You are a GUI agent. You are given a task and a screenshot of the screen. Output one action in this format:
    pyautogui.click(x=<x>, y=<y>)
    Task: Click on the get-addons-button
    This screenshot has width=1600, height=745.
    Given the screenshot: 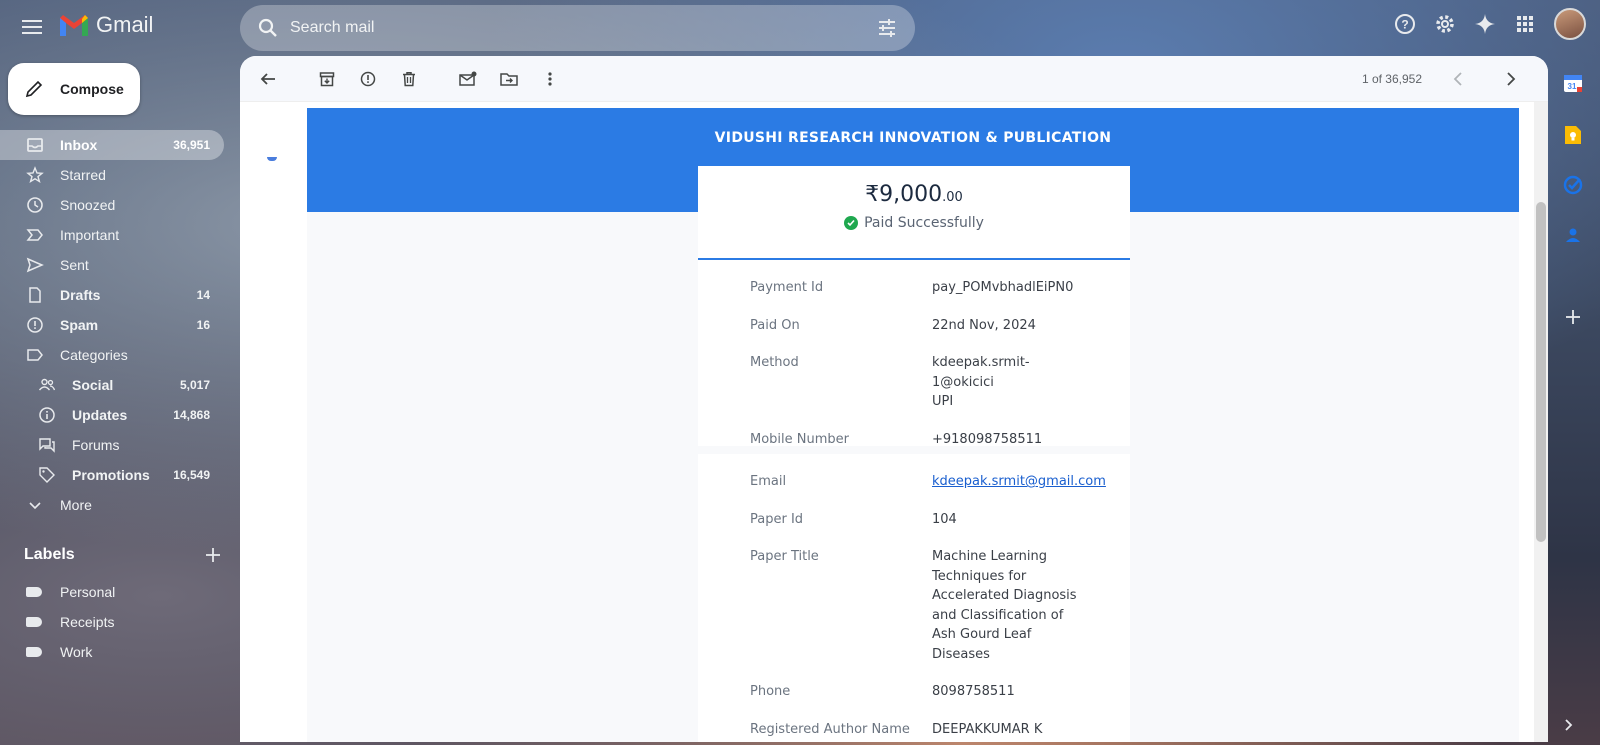 What is the action you would take?
    pyautogui.click(x=1573, y=317)
    